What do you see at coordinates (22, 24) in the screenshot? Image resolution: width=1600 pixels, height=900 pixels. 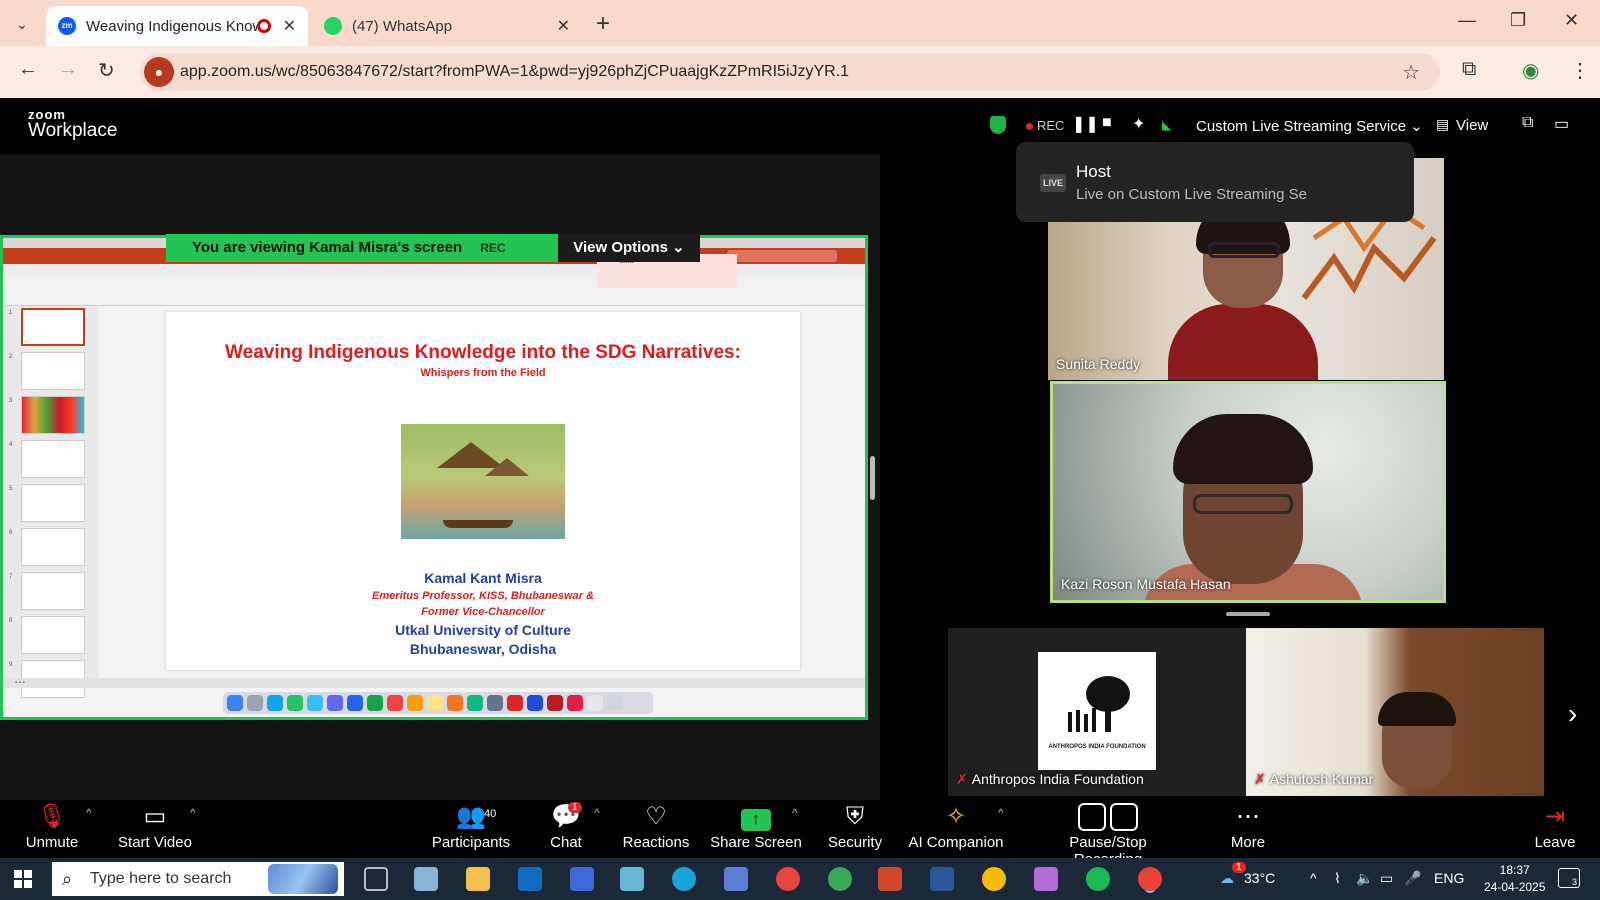 I see `tab-search-chevron-icon: ⌄` at bounding box center [22, 24].